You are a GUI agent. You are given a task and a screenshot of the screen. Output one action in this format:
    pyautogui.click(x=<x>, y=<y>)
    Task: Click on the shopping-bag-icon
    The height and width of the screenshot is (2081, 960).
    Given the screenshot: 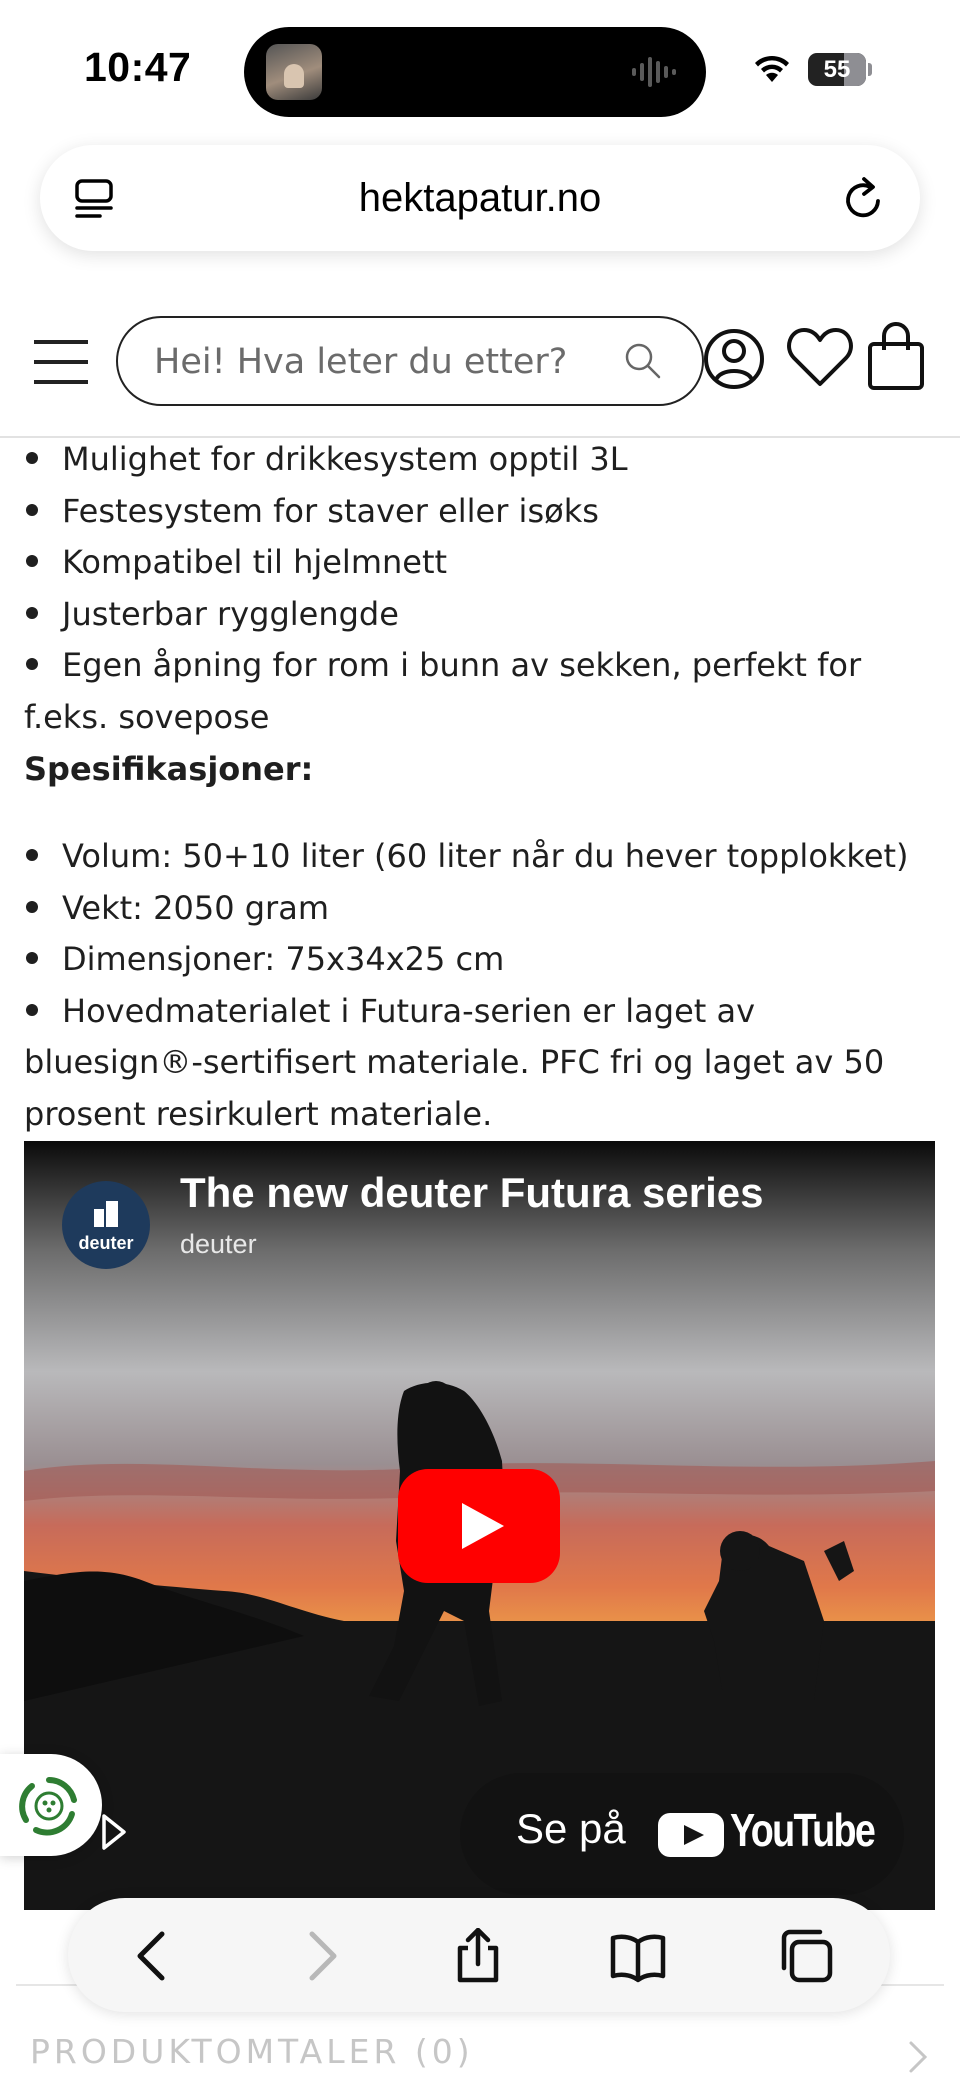 What is the action you would take?
    pyautogui.click(x=896, y=357)
    